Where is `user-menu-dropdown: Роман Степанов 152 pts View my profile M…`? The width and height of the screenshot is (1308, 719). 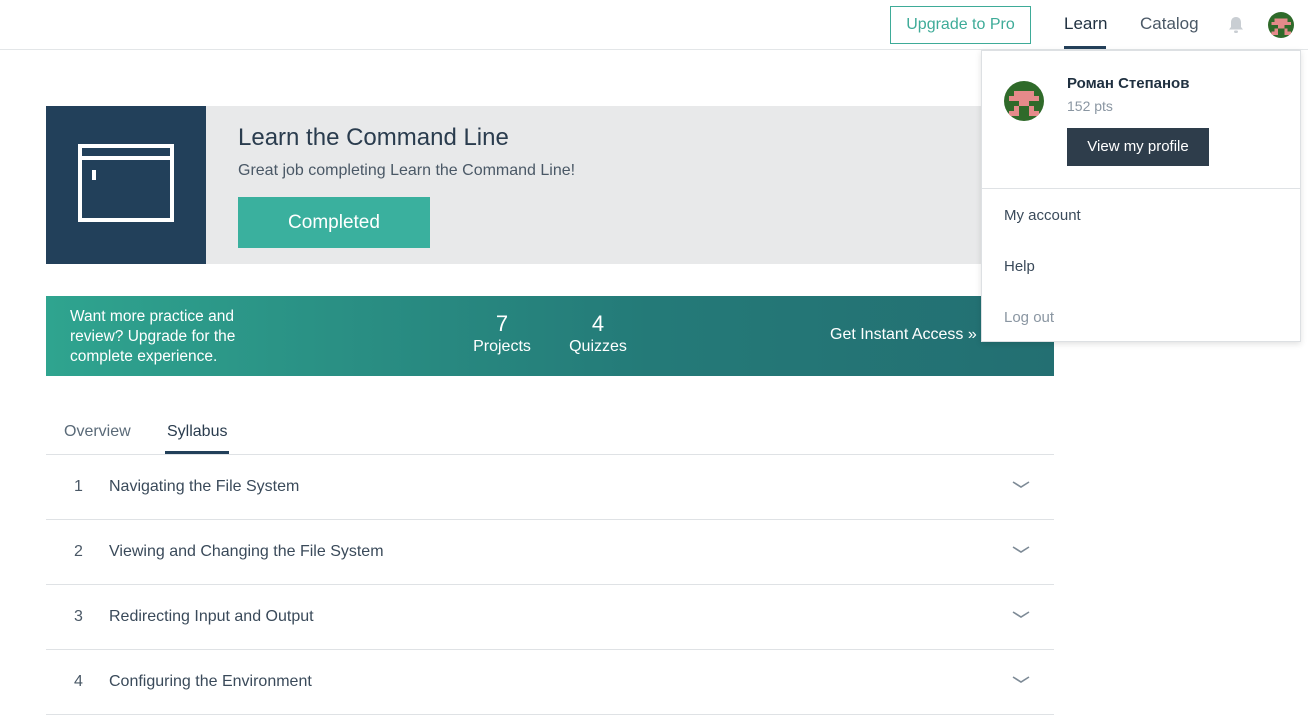
user-menu-dropdown: Роман Степанов 152 pts View my profile M… is located at coordinates (1141, 196).